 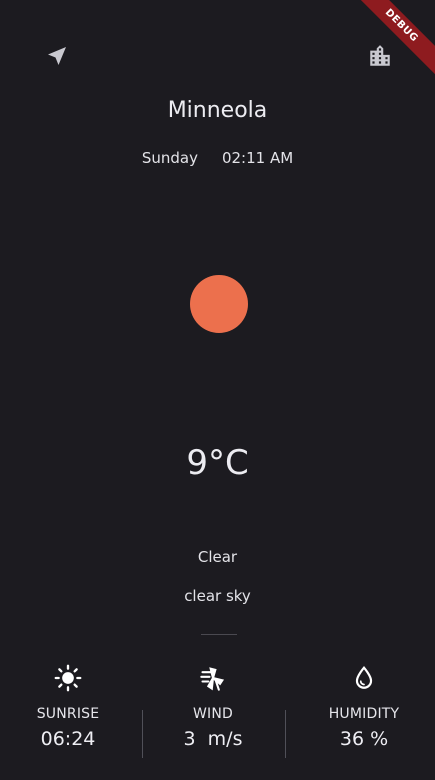 What do you see at coordinates (219, 634) in the screenshot?
I see `divider` at bounding box center [219, 634].